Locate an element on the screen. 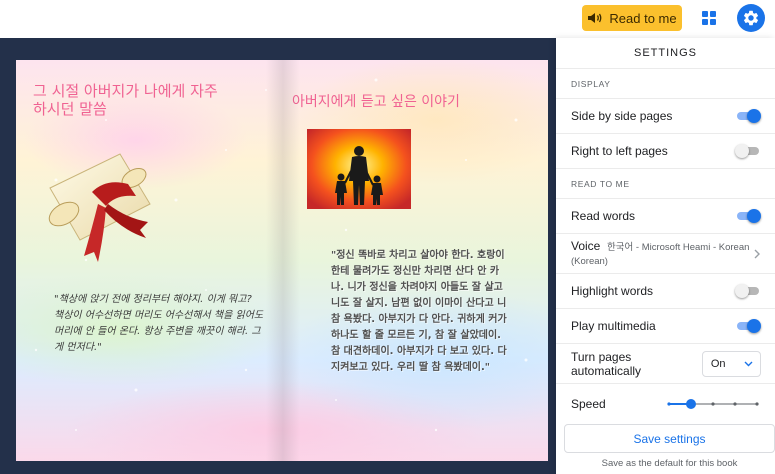  turn-pages-label: Turn pages automatically is located at coordinates (606, 363).